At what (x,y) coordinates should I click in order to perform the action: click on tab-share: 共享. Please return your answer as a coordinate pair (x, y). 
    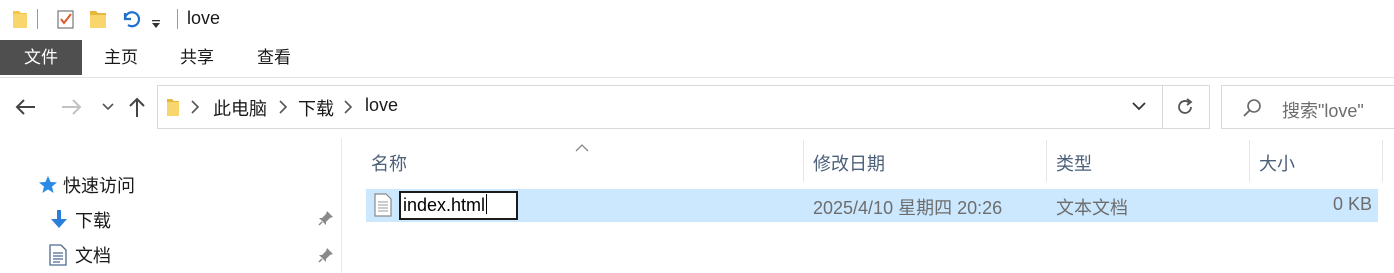
    Looking at the image, I should click on (197, 57).